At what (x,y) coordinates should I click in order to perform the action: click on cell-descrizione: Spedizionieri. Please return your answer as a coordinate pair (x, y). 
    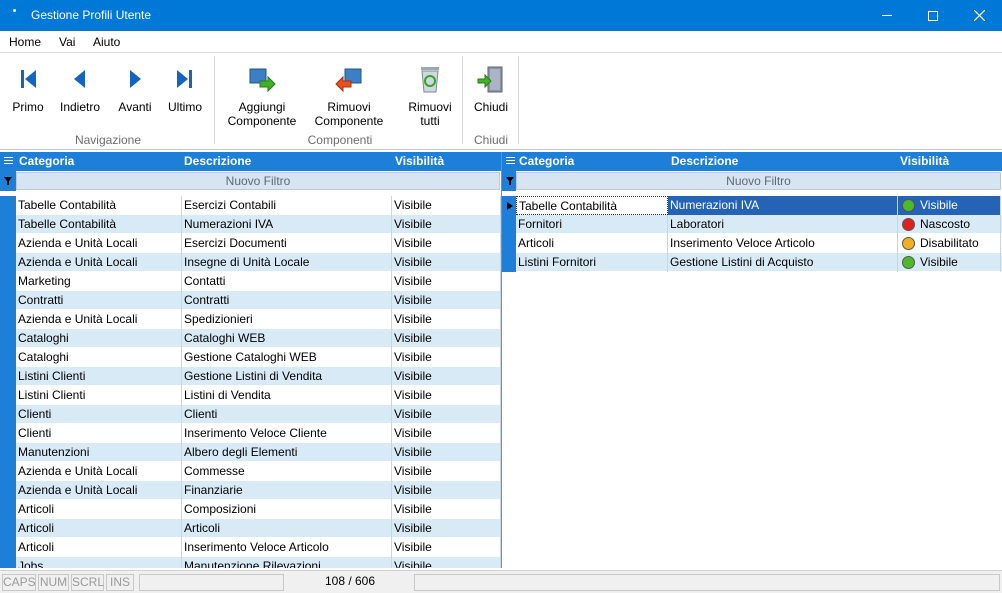
    Looking at the image, I should click on (287, 319).